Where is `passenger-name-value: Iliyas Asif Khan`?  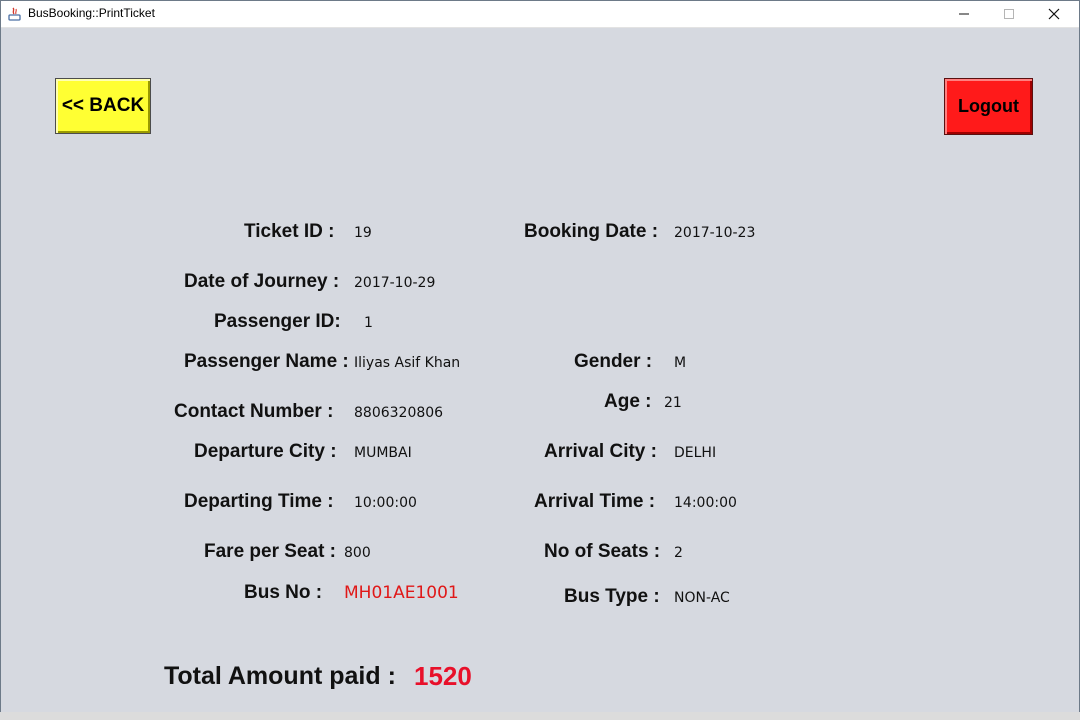 passenger-name-value: Iliyas Asif Khan is located at coordinates (407, 363).